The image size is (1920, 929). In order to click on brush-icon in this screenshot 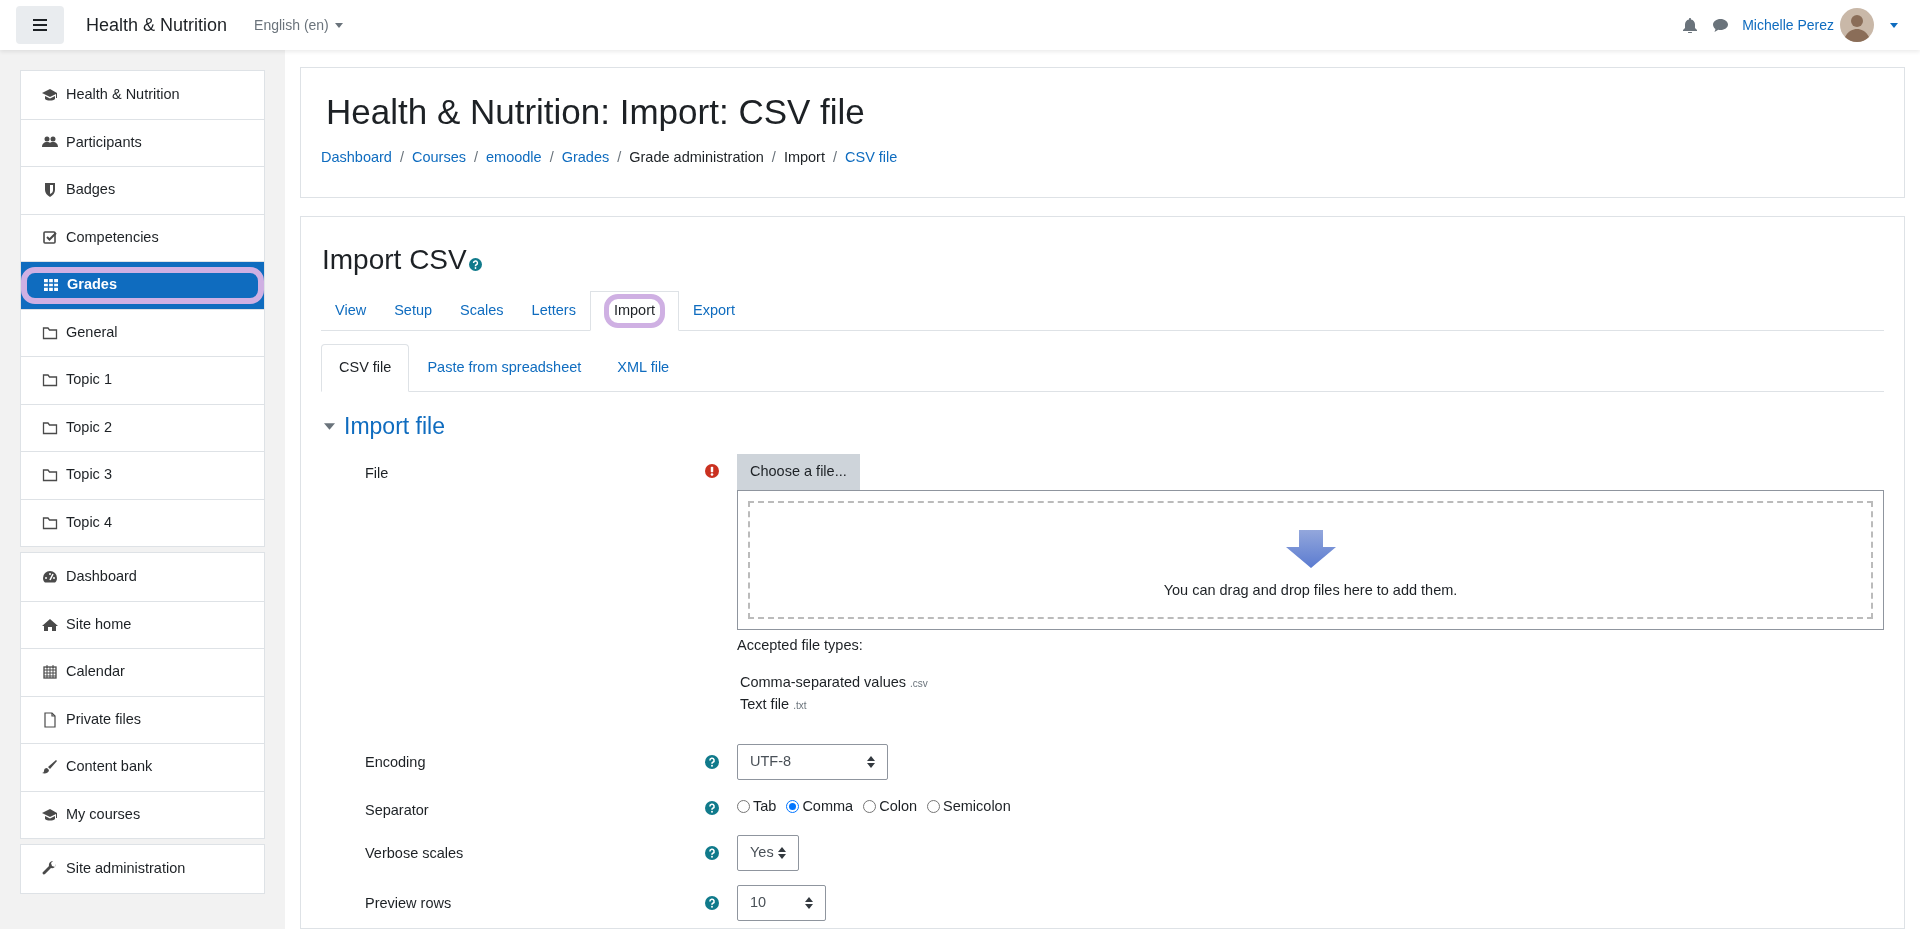, I will do `click(50, 767)`.